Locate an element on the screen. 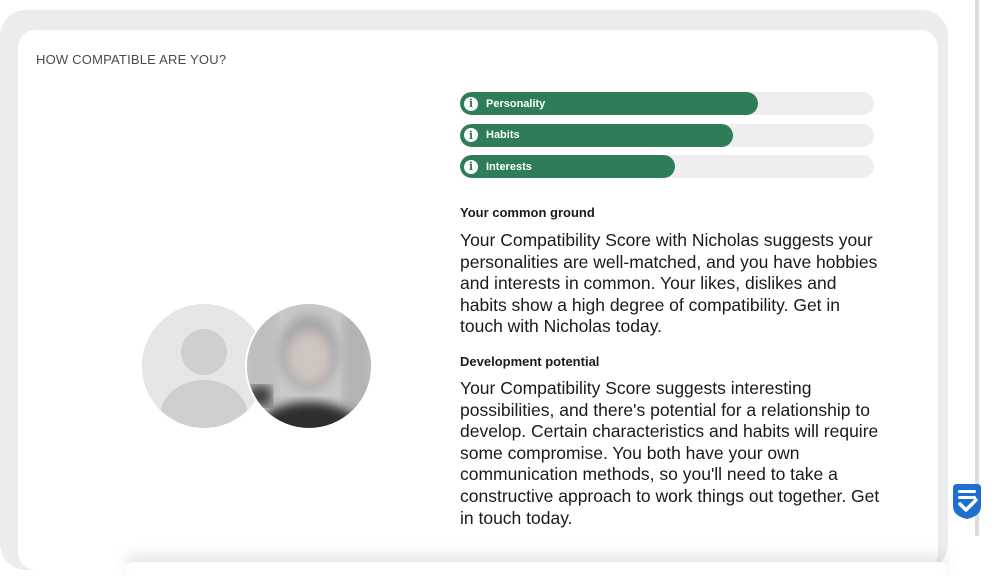 This screenshot has height=576, width=1000. bottom-action-bar is located at coordinates (536, 569).